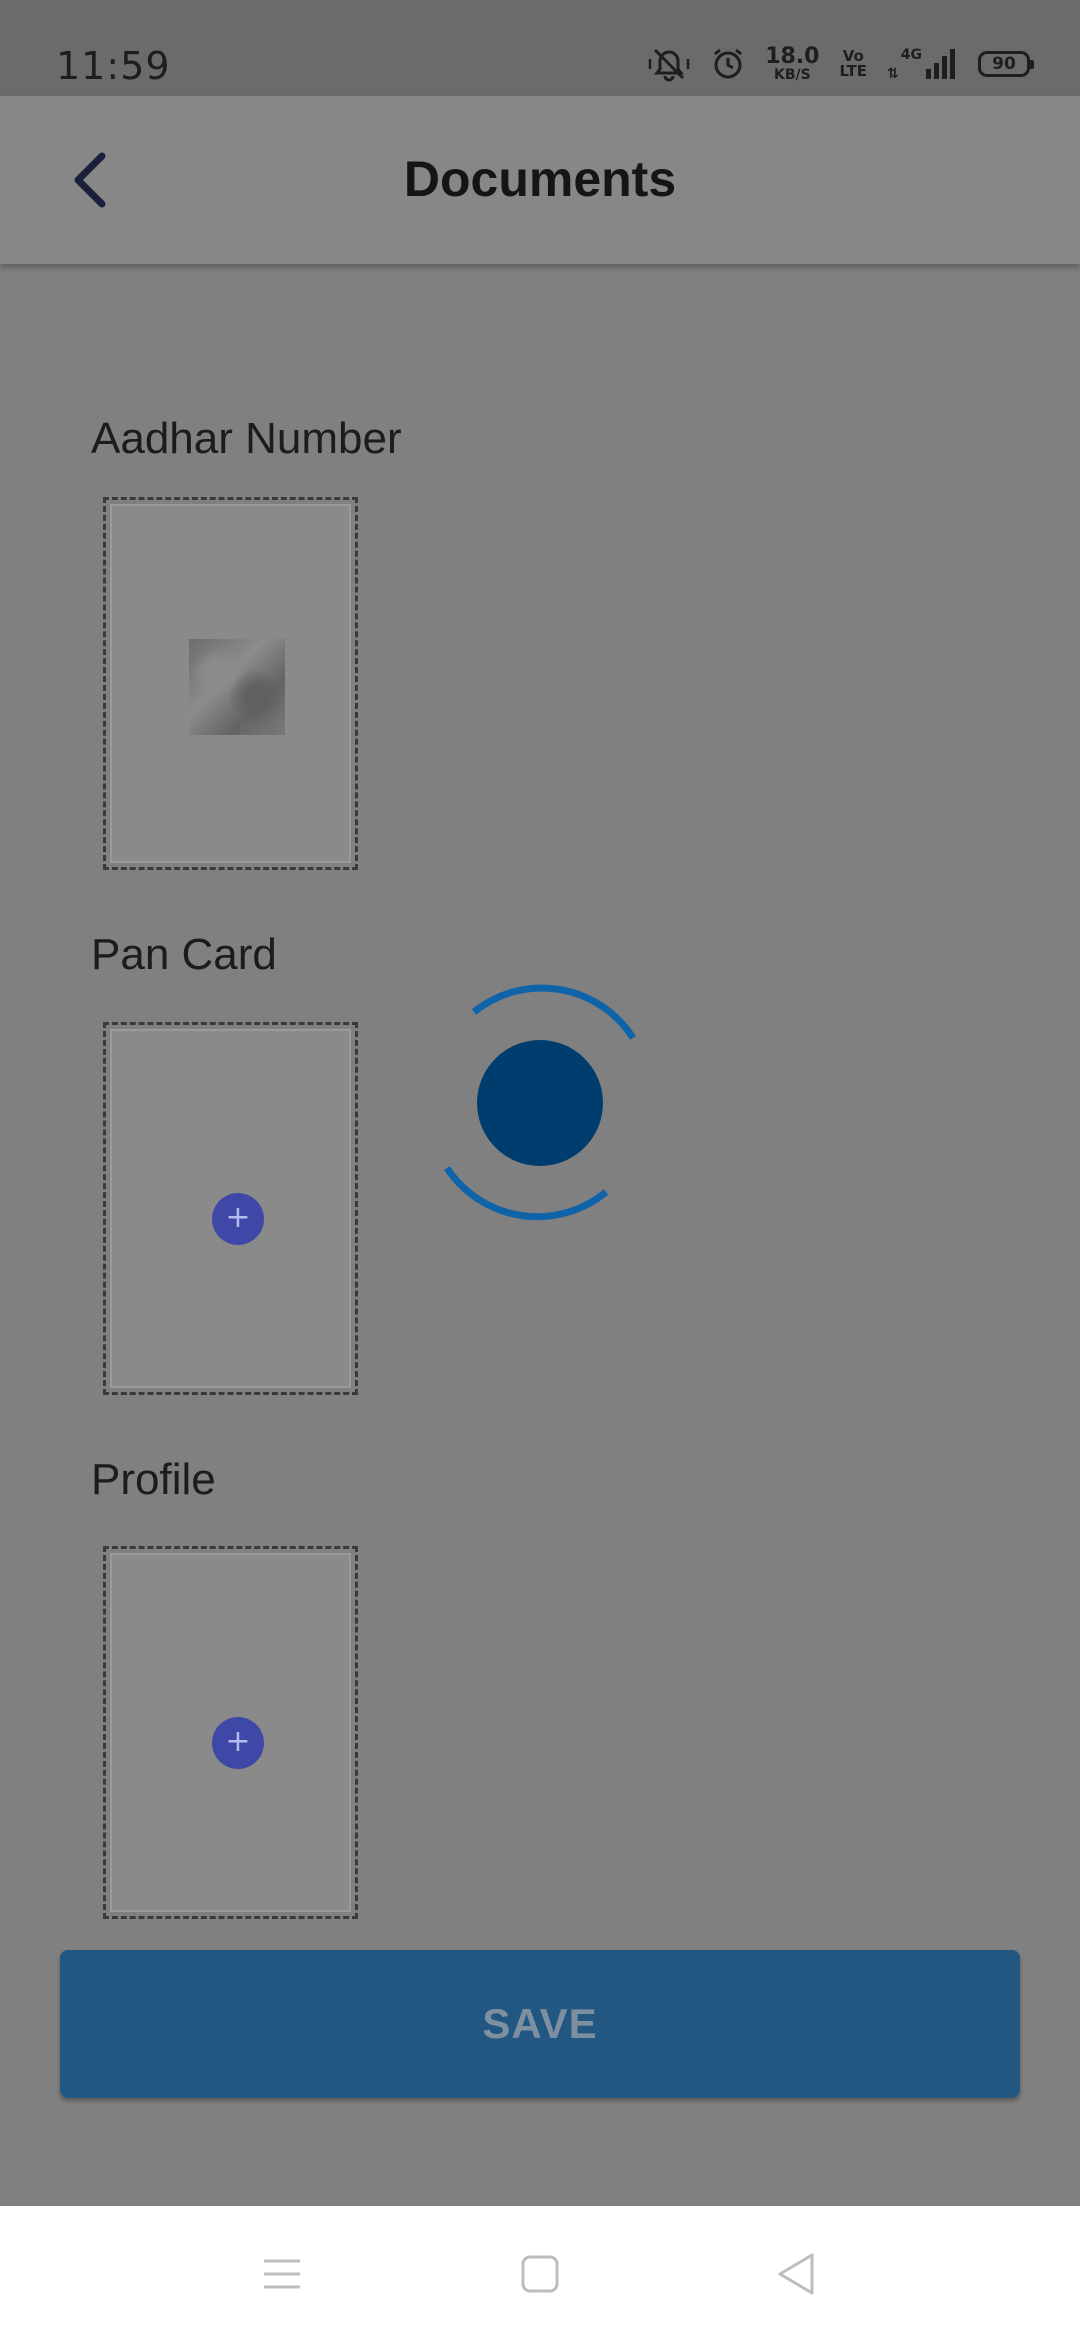 This screenshot has height=2340, width=1080. I want to click on battery-level: 90, so click(1004, 64).